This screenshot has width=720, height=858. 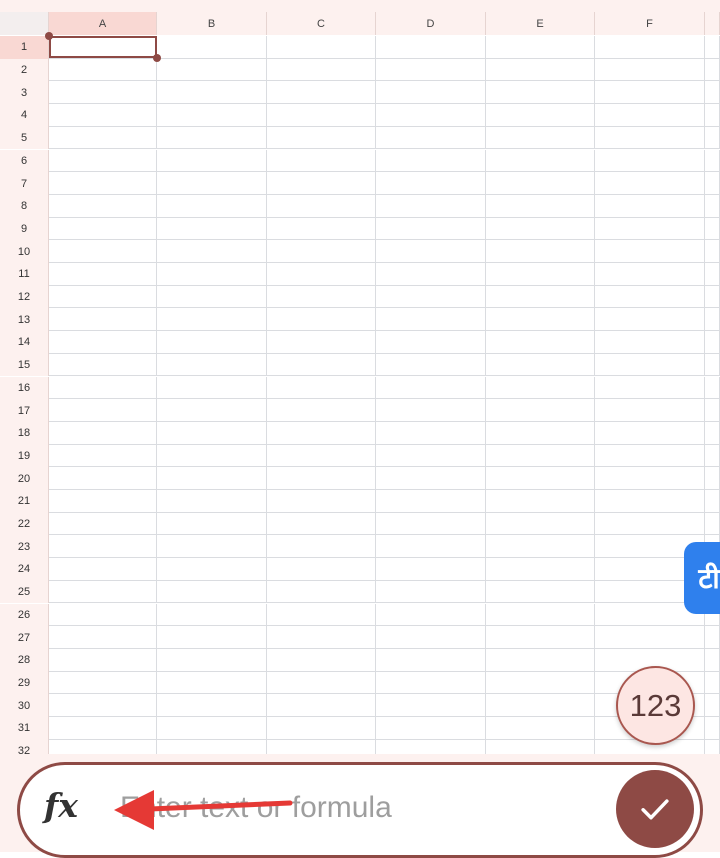 What do you see at coordinates (24, 251) in the screenshot?
I see `row-header-10: 10` at bounding box center [24, 251].